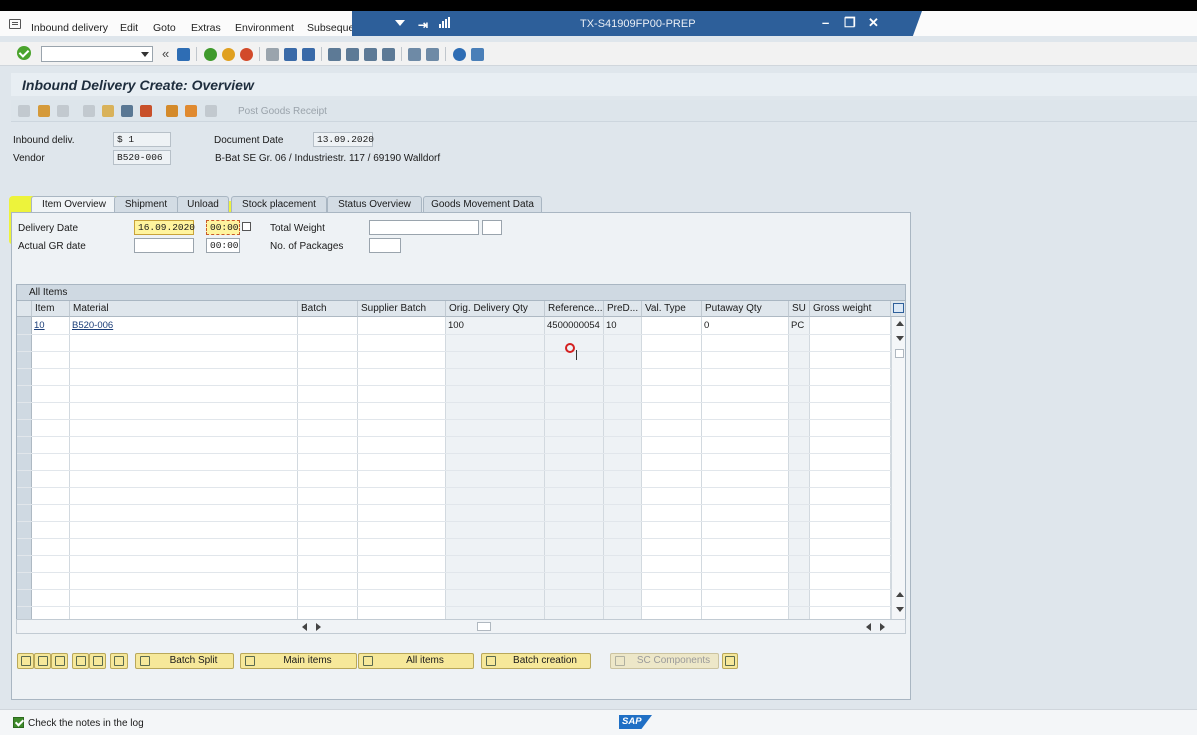 This screenshot has height=735, width=1197. What do you see at coordinates (388, 54) in the screenshot?
I see `last-page-icon` at bounding box center [388, 54].